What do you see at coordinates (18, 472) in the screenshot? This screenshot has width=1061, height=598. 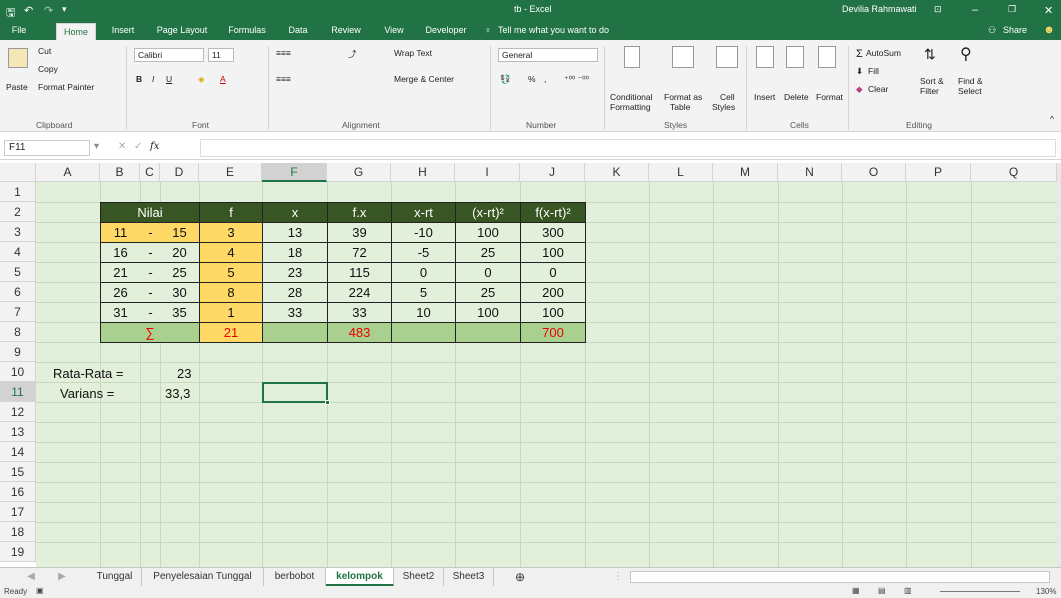 I see `row-header: 15` at bounding box center [18, 472].